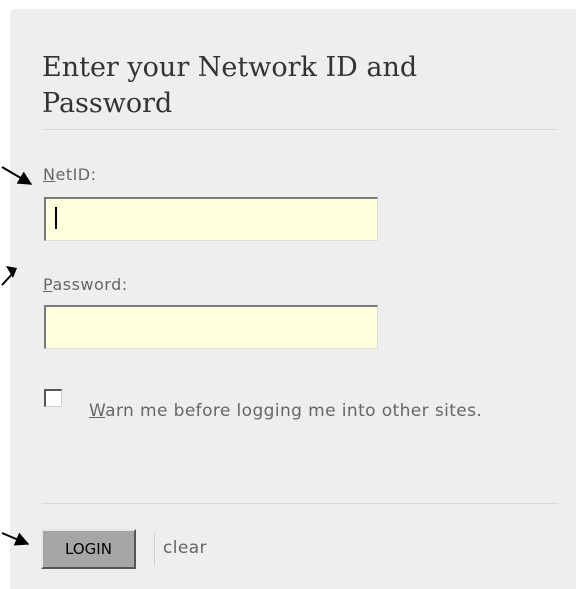 This screenshot has height=589, width=576. What do you see at coordinates (17, 175) in the screenshot?
I see `netid-arrow-icon` at bounding box center [17, 175].